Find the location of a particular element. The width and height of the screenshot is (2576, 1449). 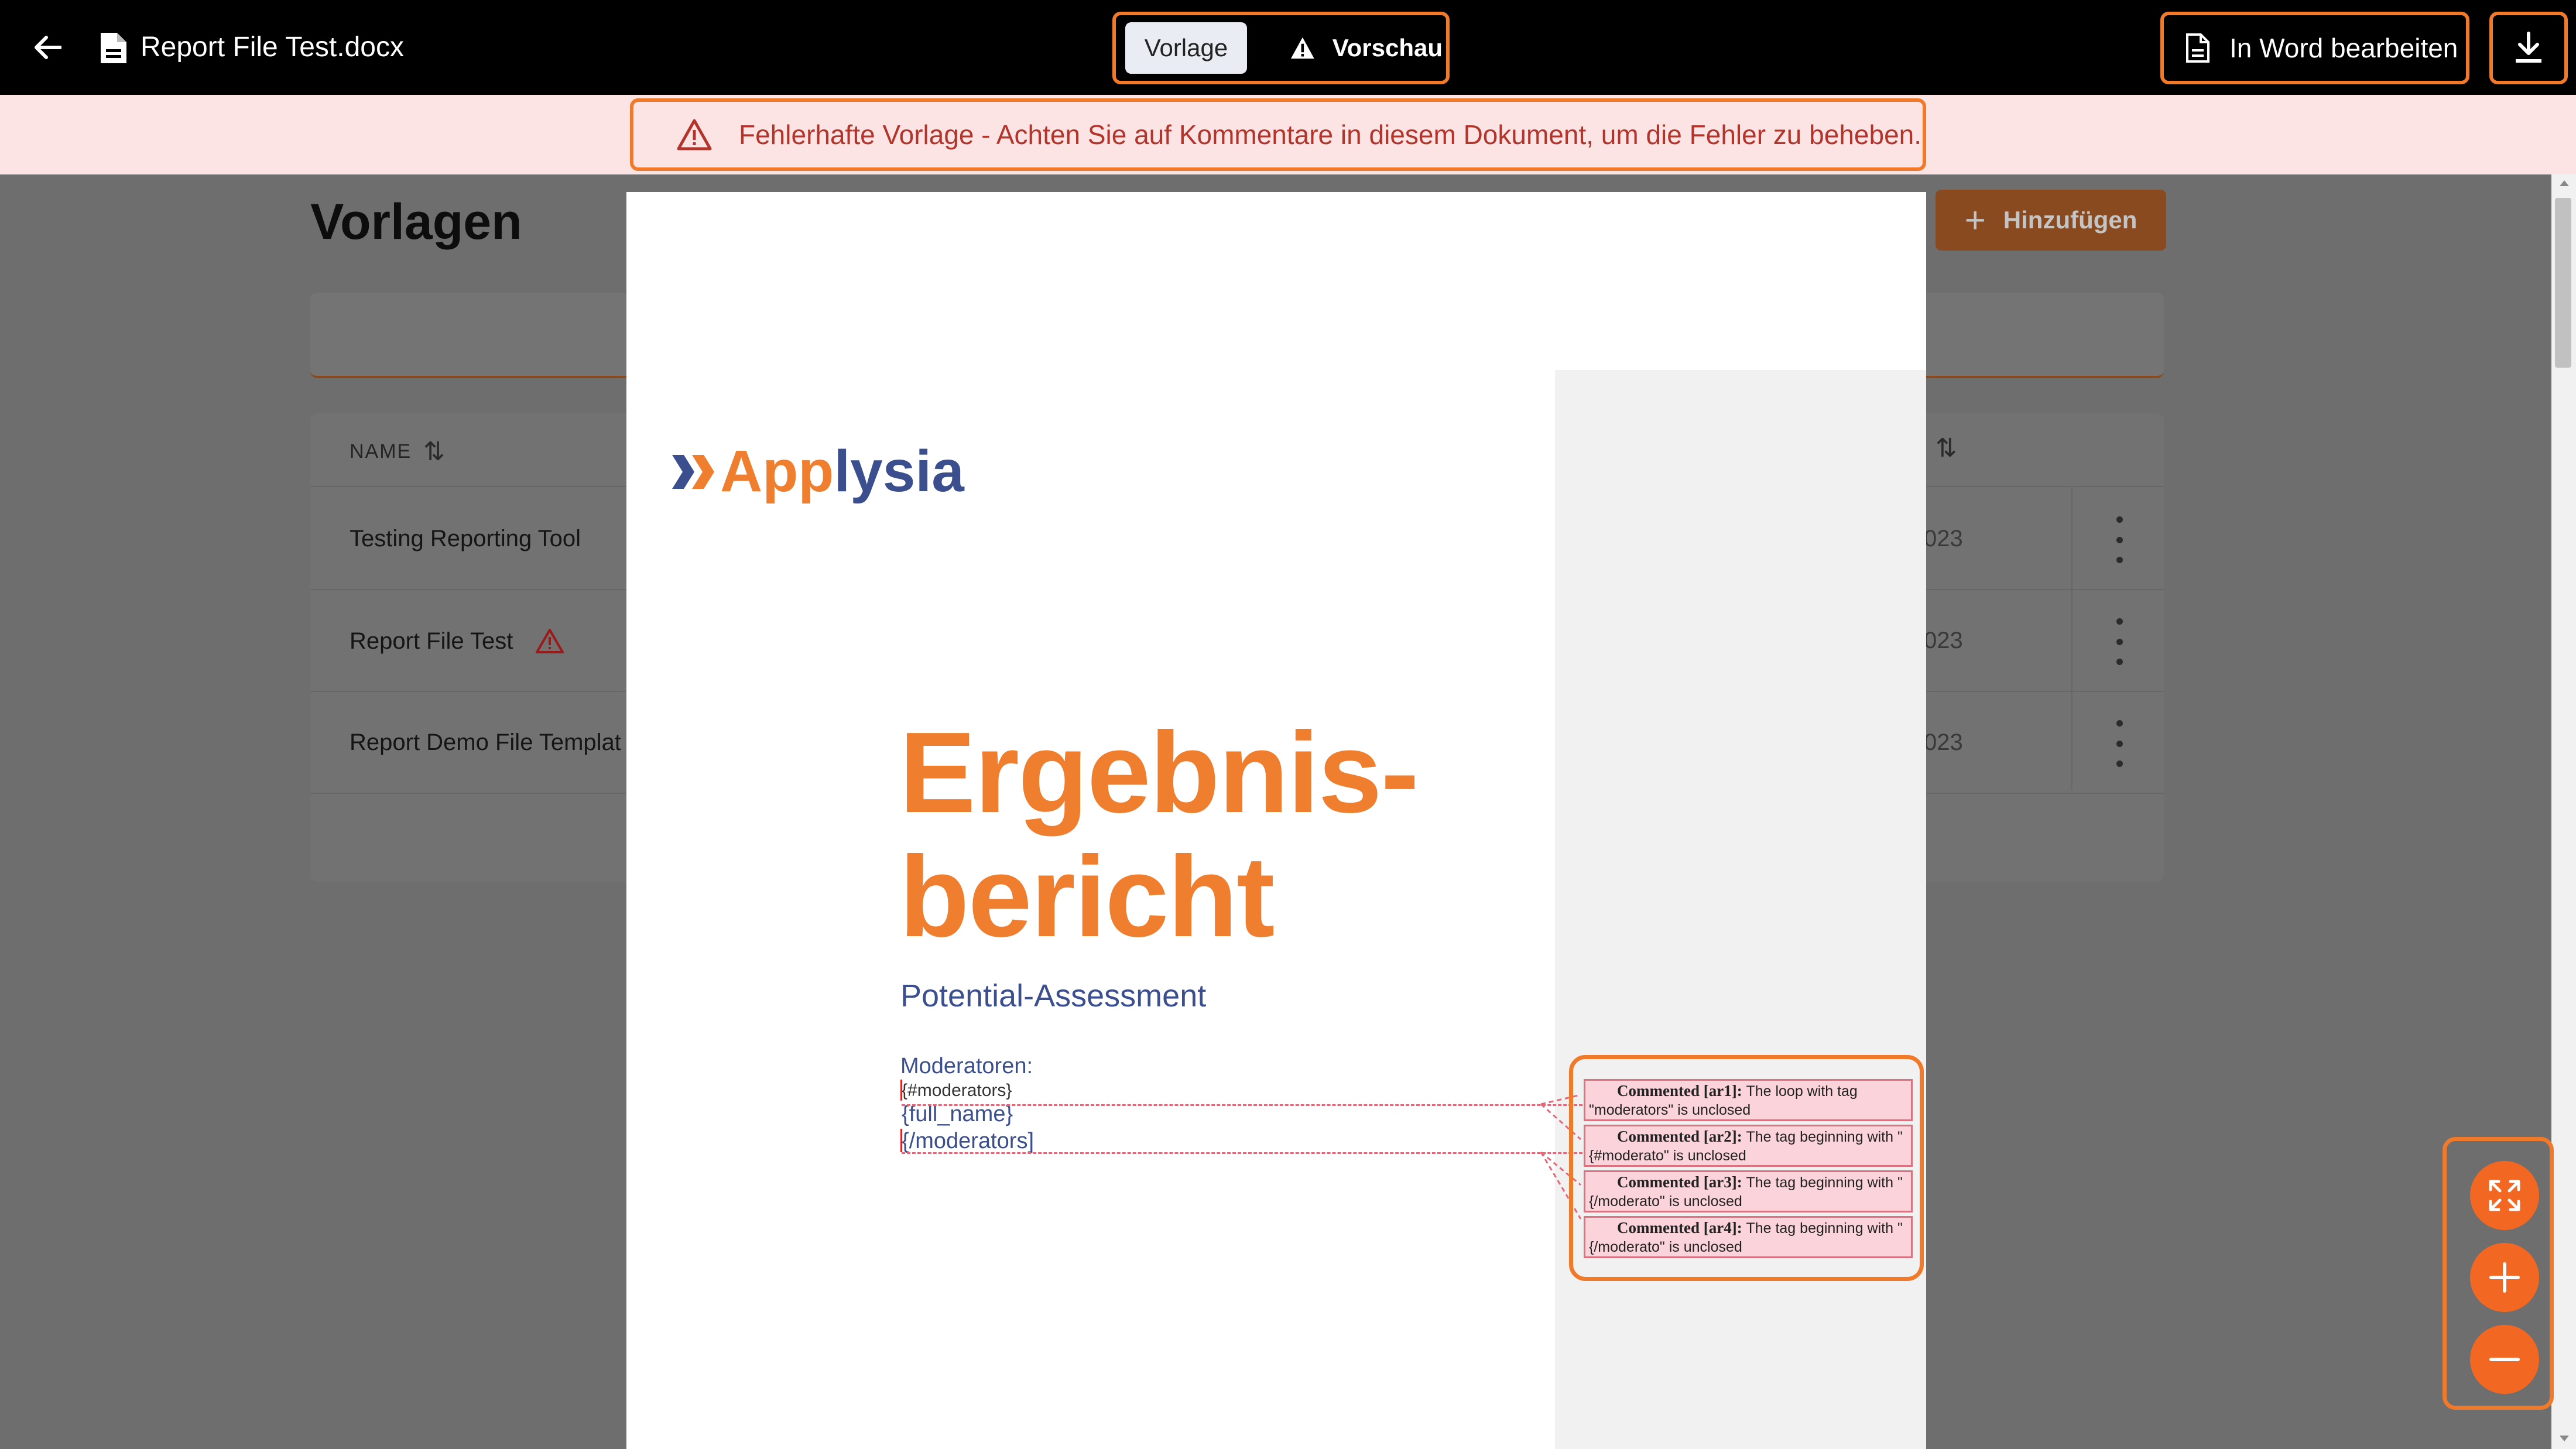

document-icon is located at coordinates (113, 48).